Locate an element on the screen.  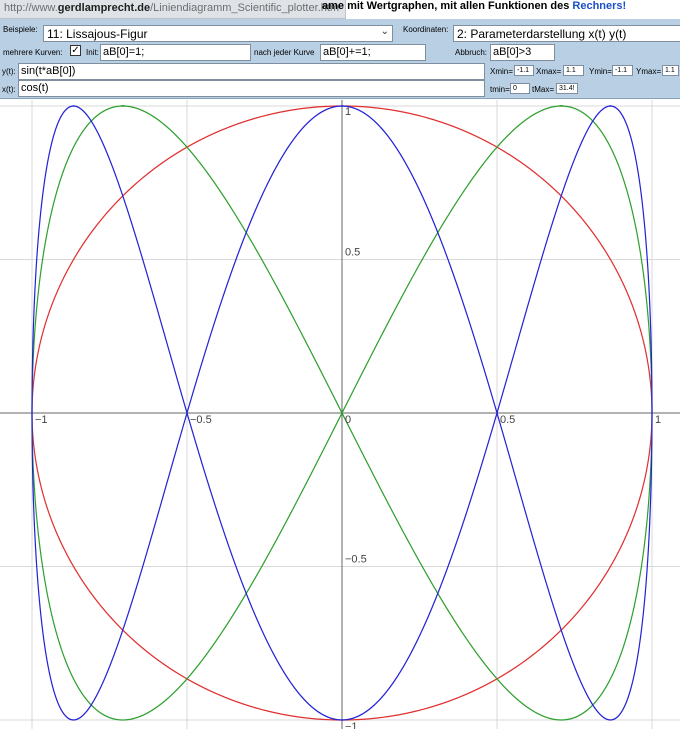
init-label: Init: is located at coordinates (92, 52).